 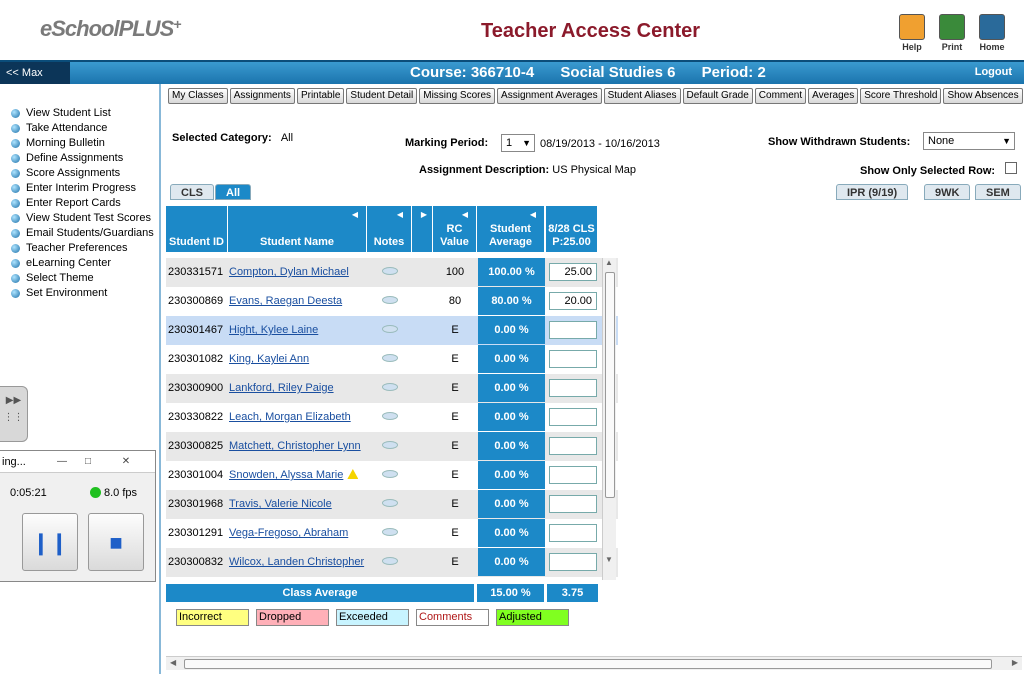 I want to click on grid-vertical-scrollbar: ▲ ▼, so click(x=609, y=419).